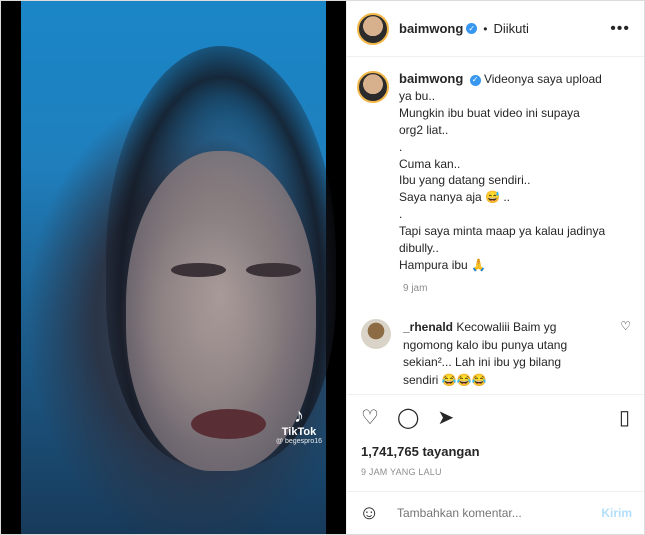 This screenshot has height=535, width=645. What do you see at coordinates (198, 270) in the screenshot?
I see `left-eye` at bounding box center [198, 270].